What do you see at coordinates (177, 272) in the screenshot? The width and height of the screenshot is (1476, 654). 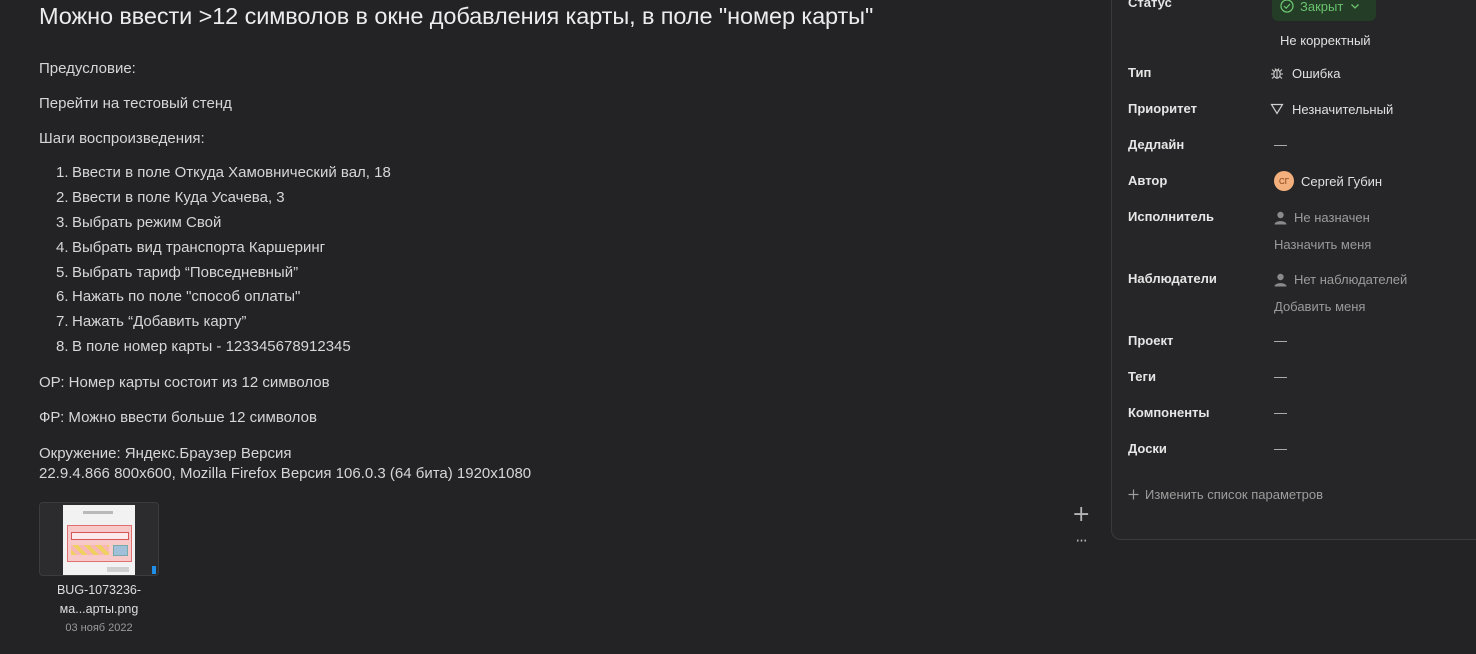 I see `list-item: 5. Выбрать тариф “Повседневный”` at bounding box center [177, 272].